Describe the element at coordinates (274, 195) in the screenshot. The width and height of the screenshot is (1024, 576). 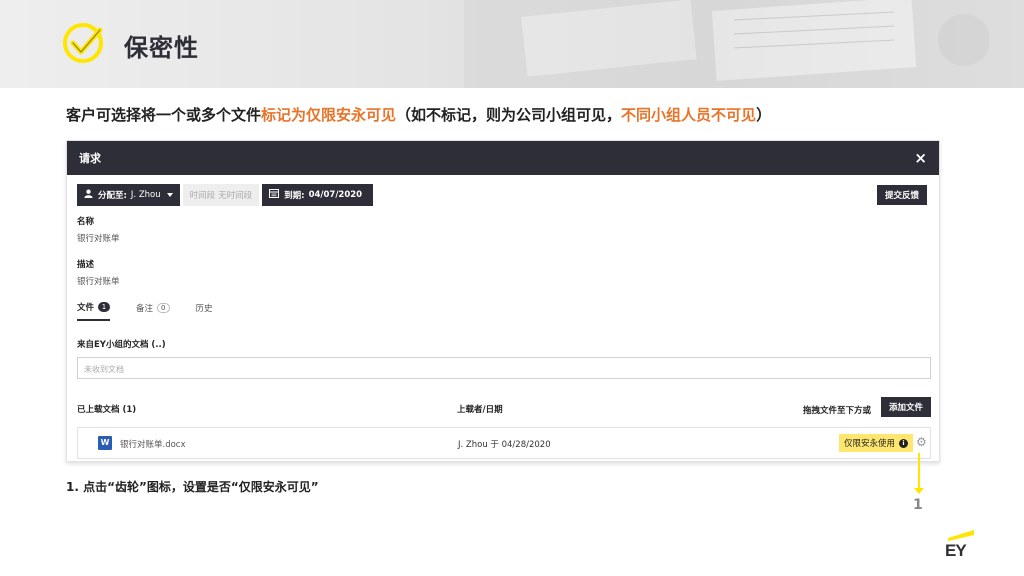
I see `calendar-icon` at that location.